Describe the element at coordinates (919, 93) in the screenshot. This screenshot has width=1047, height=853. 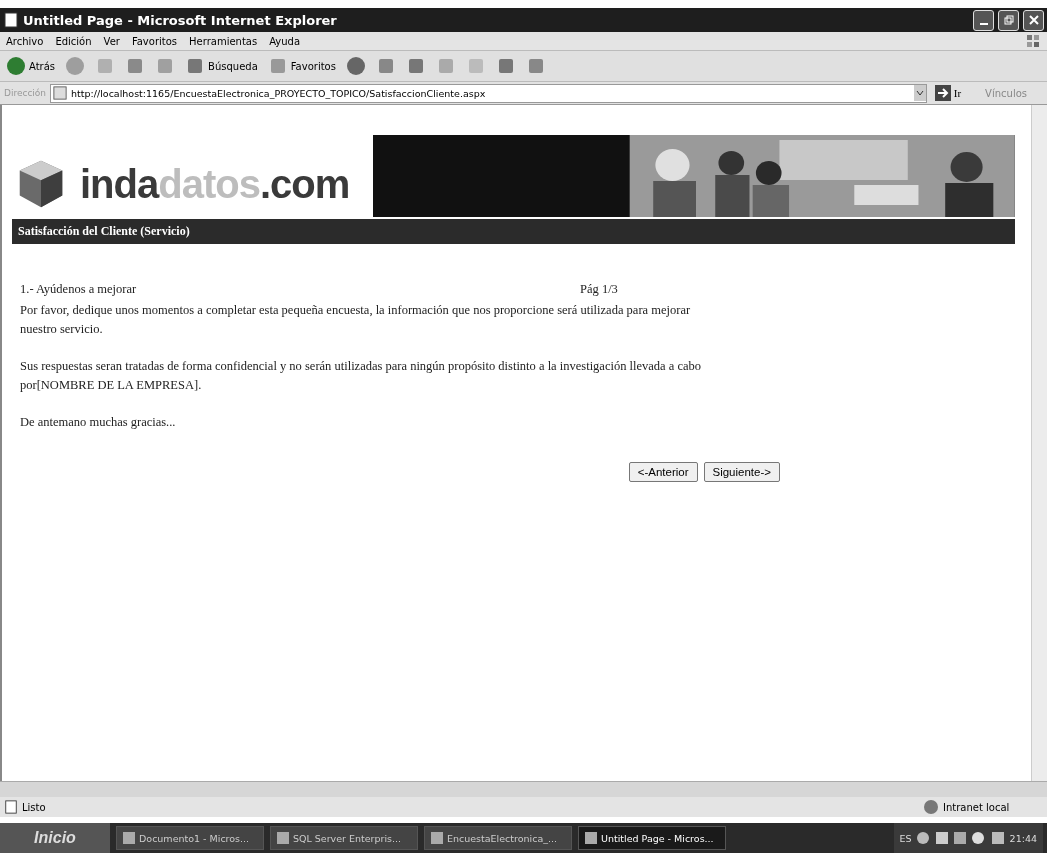
I see `dropdown-icon` at that location.